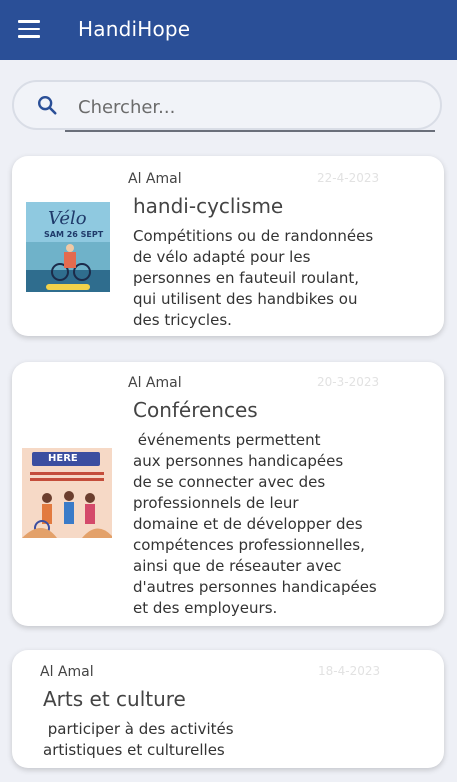 The width and height of the screenshot is (457, 782). What do you see at coordinates (29, 29) in the screenshot?
I see `menu-icon` at bounding box center [29, 29].